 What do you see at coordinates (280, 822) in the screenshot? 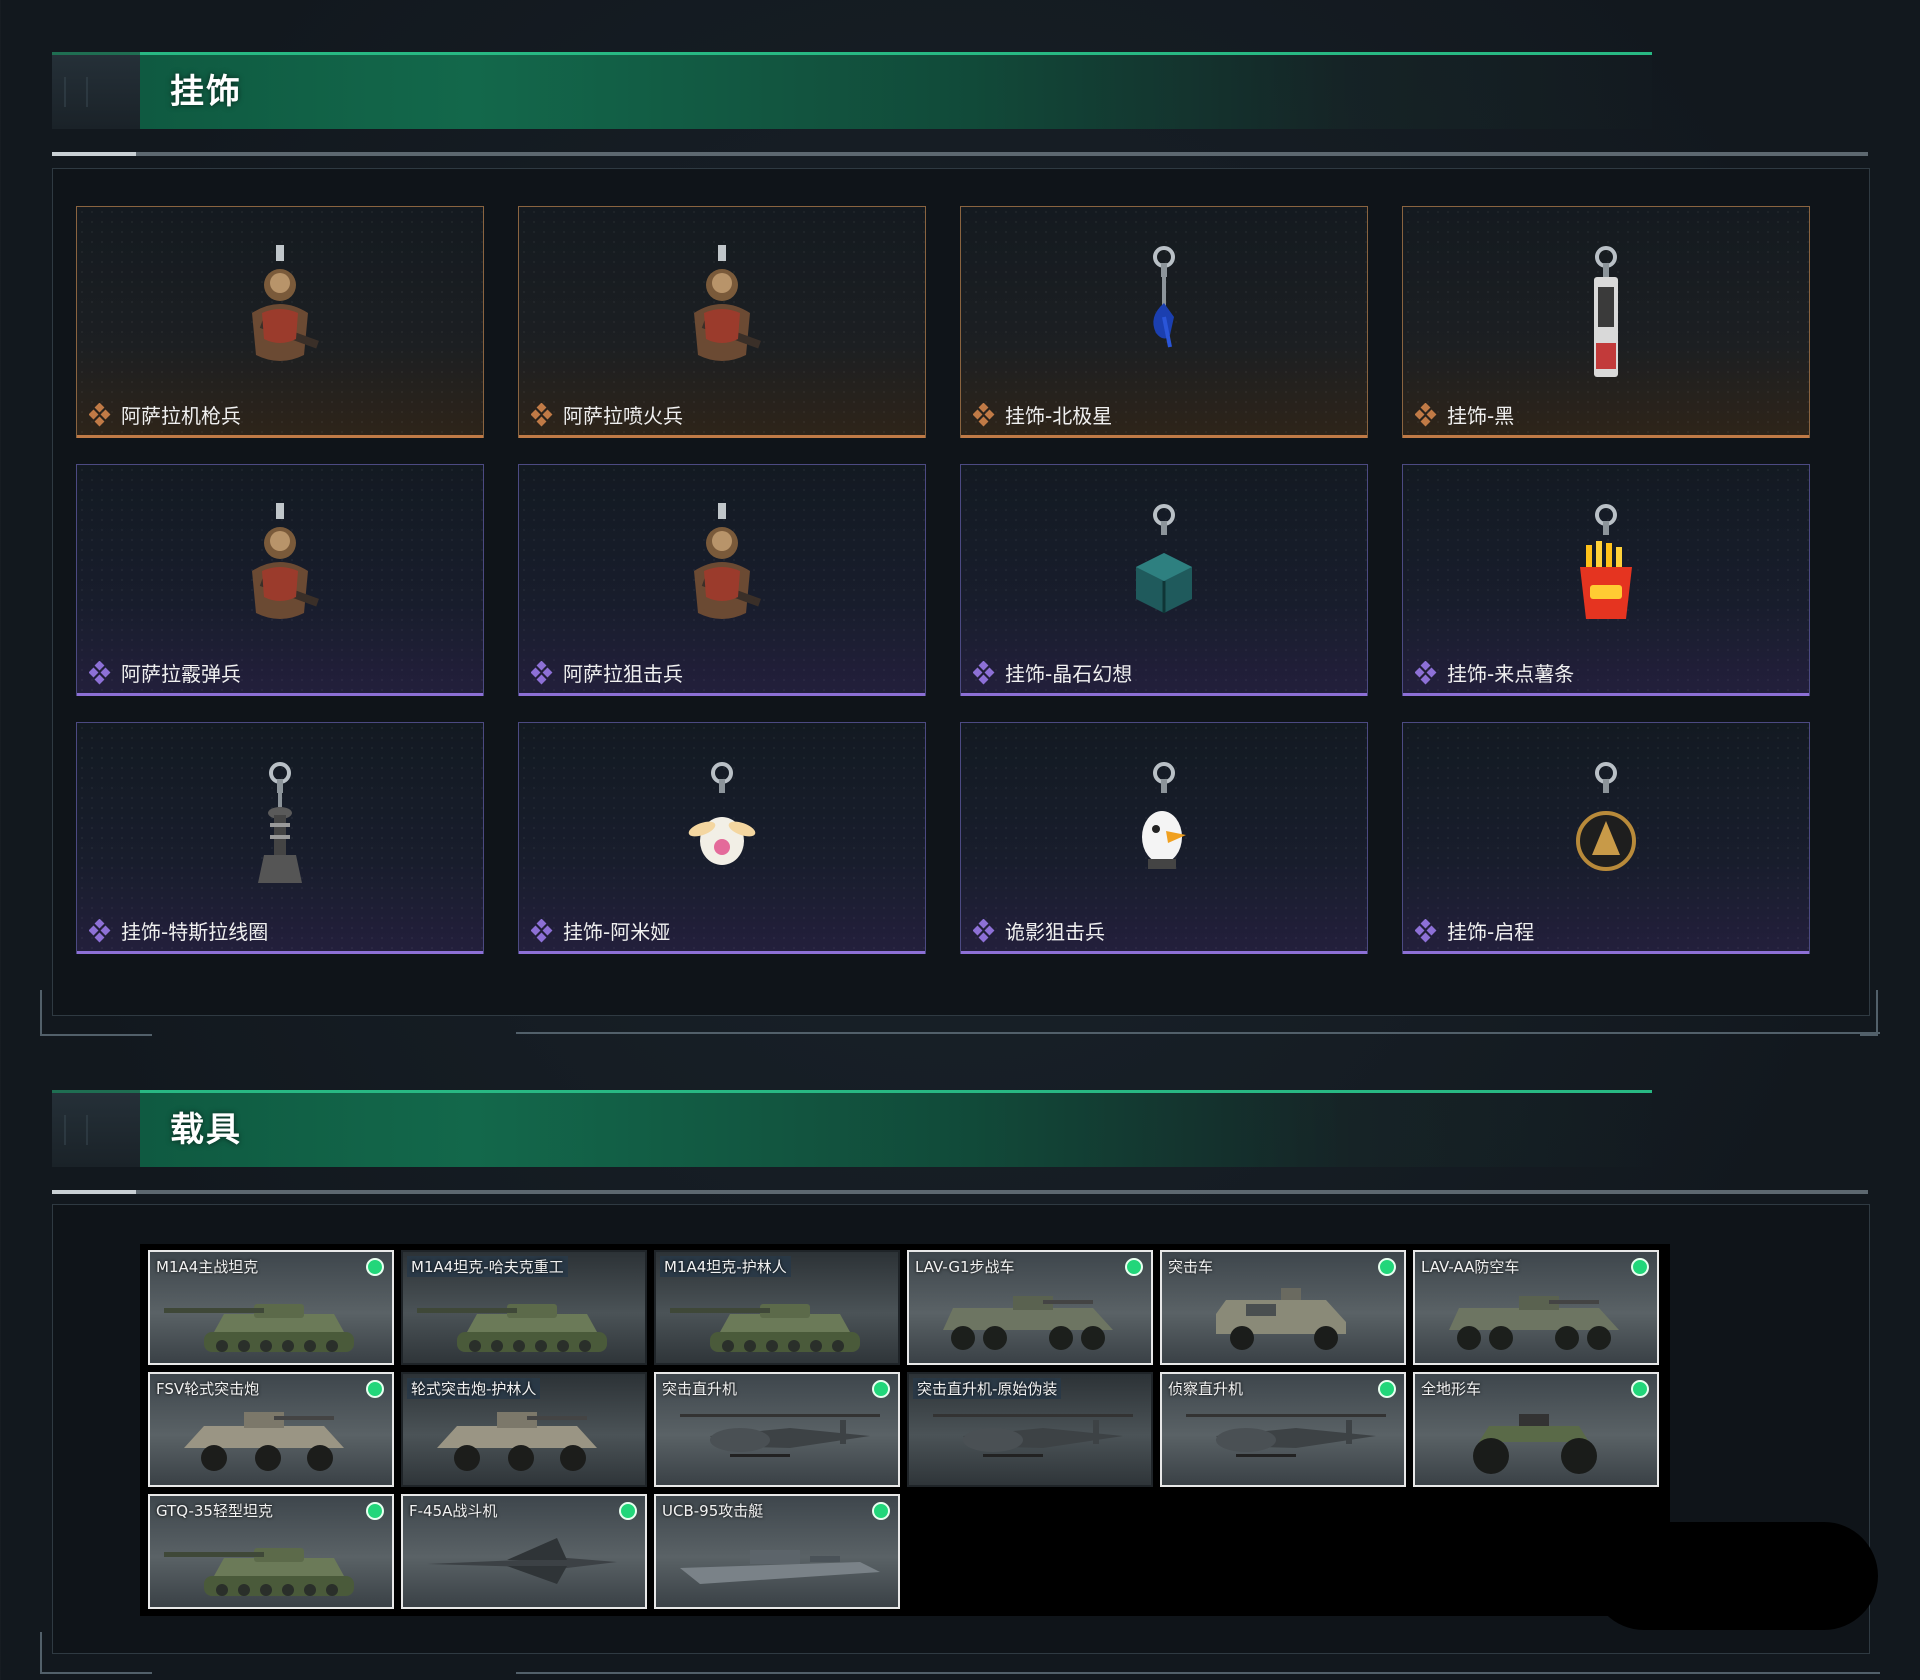
I see `tesla-coil-charm-icon` at bounding box center [280, 822].